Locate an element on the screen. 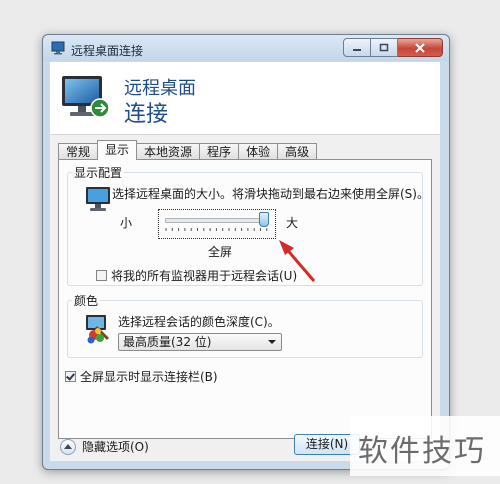 This screenshot has height=484, width=500. color-depth-selected-value: 最高质量(32 位) is located at coordinates (167, 342).